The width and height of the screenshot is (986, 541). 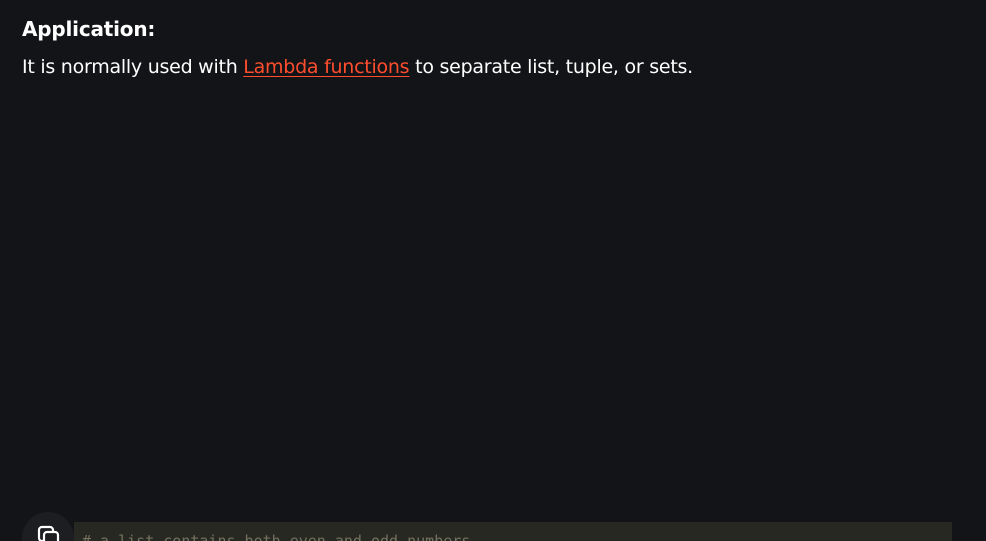 I want to click on paragraph-text-before: It is normally used with, so click(x=133, y=67).